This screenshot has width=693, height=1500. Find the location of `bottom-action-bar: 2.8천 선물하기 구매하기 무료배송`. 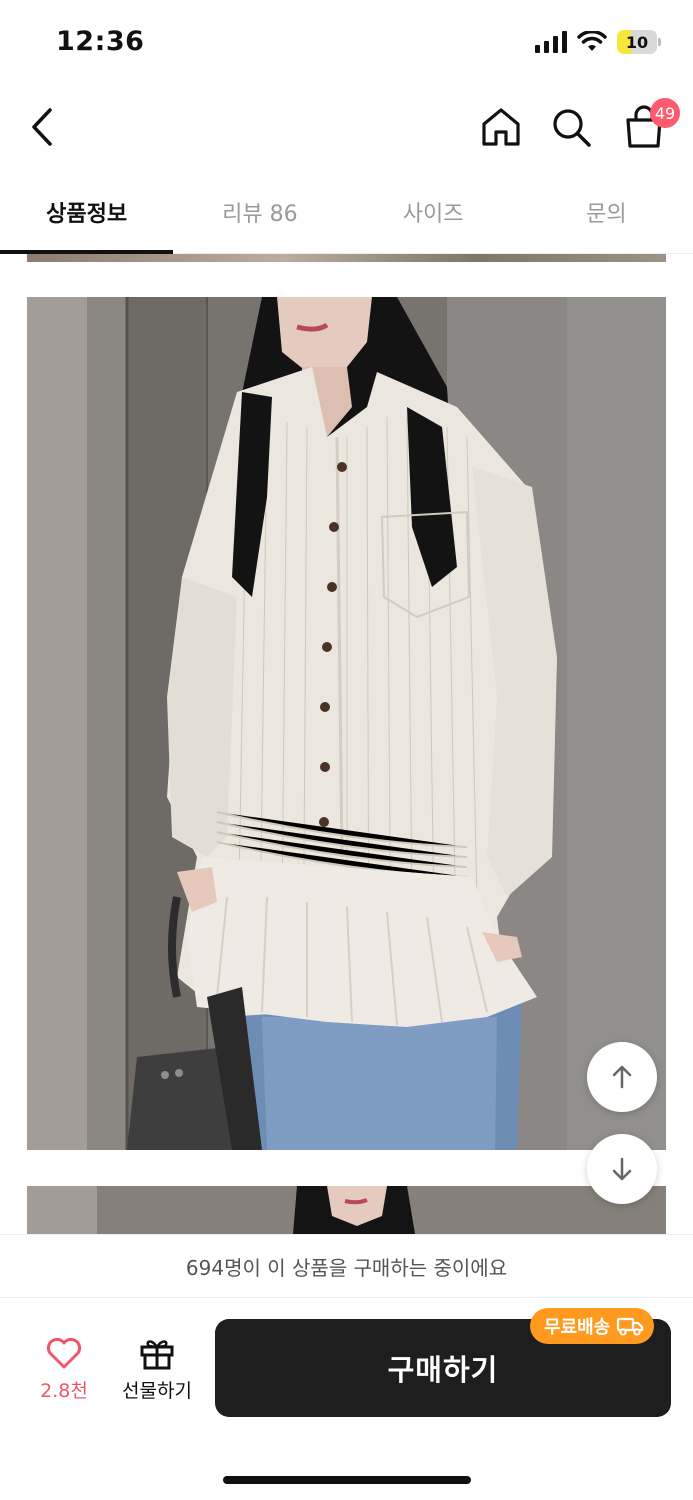

bottom-action-bar: 2.8천 선물하기 구매하기 무료배송 is located at coordinates (346, 1399).